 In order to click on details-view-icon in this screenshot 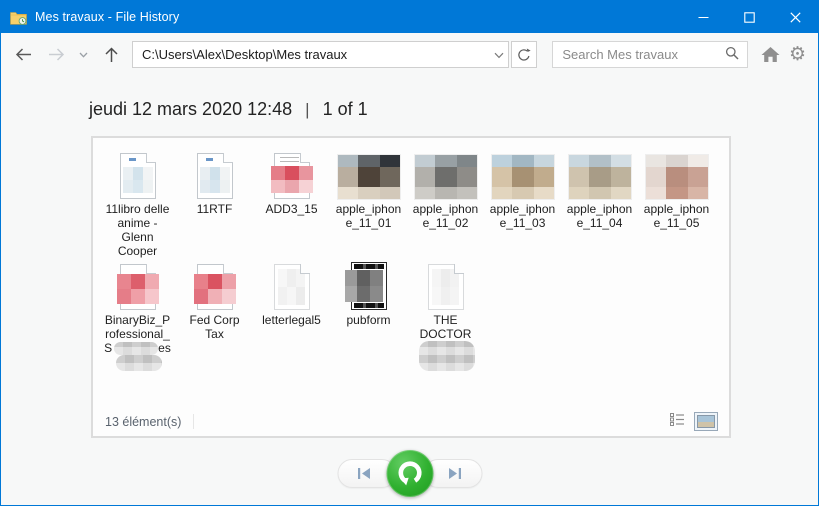, I will do `click(677, 419)`.